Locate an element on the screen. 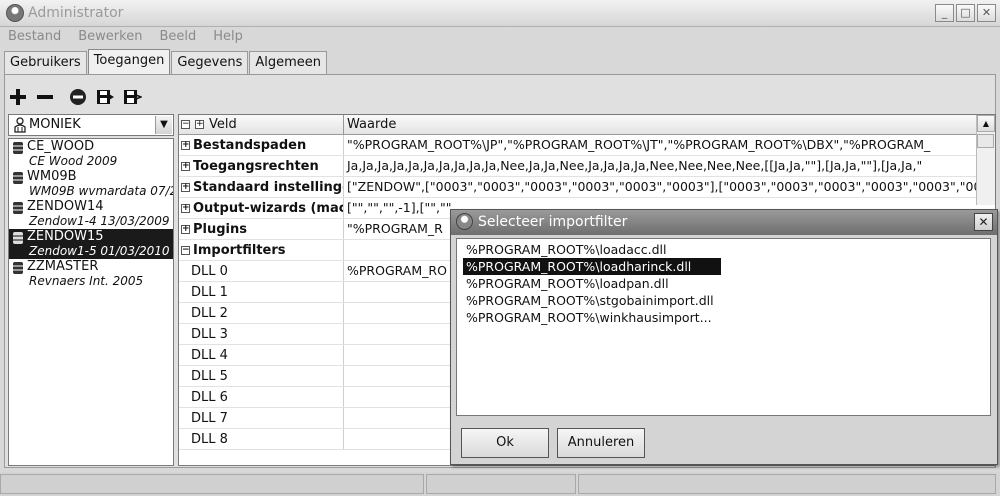  maximize-button: □ is located at coordinates (965, 13).